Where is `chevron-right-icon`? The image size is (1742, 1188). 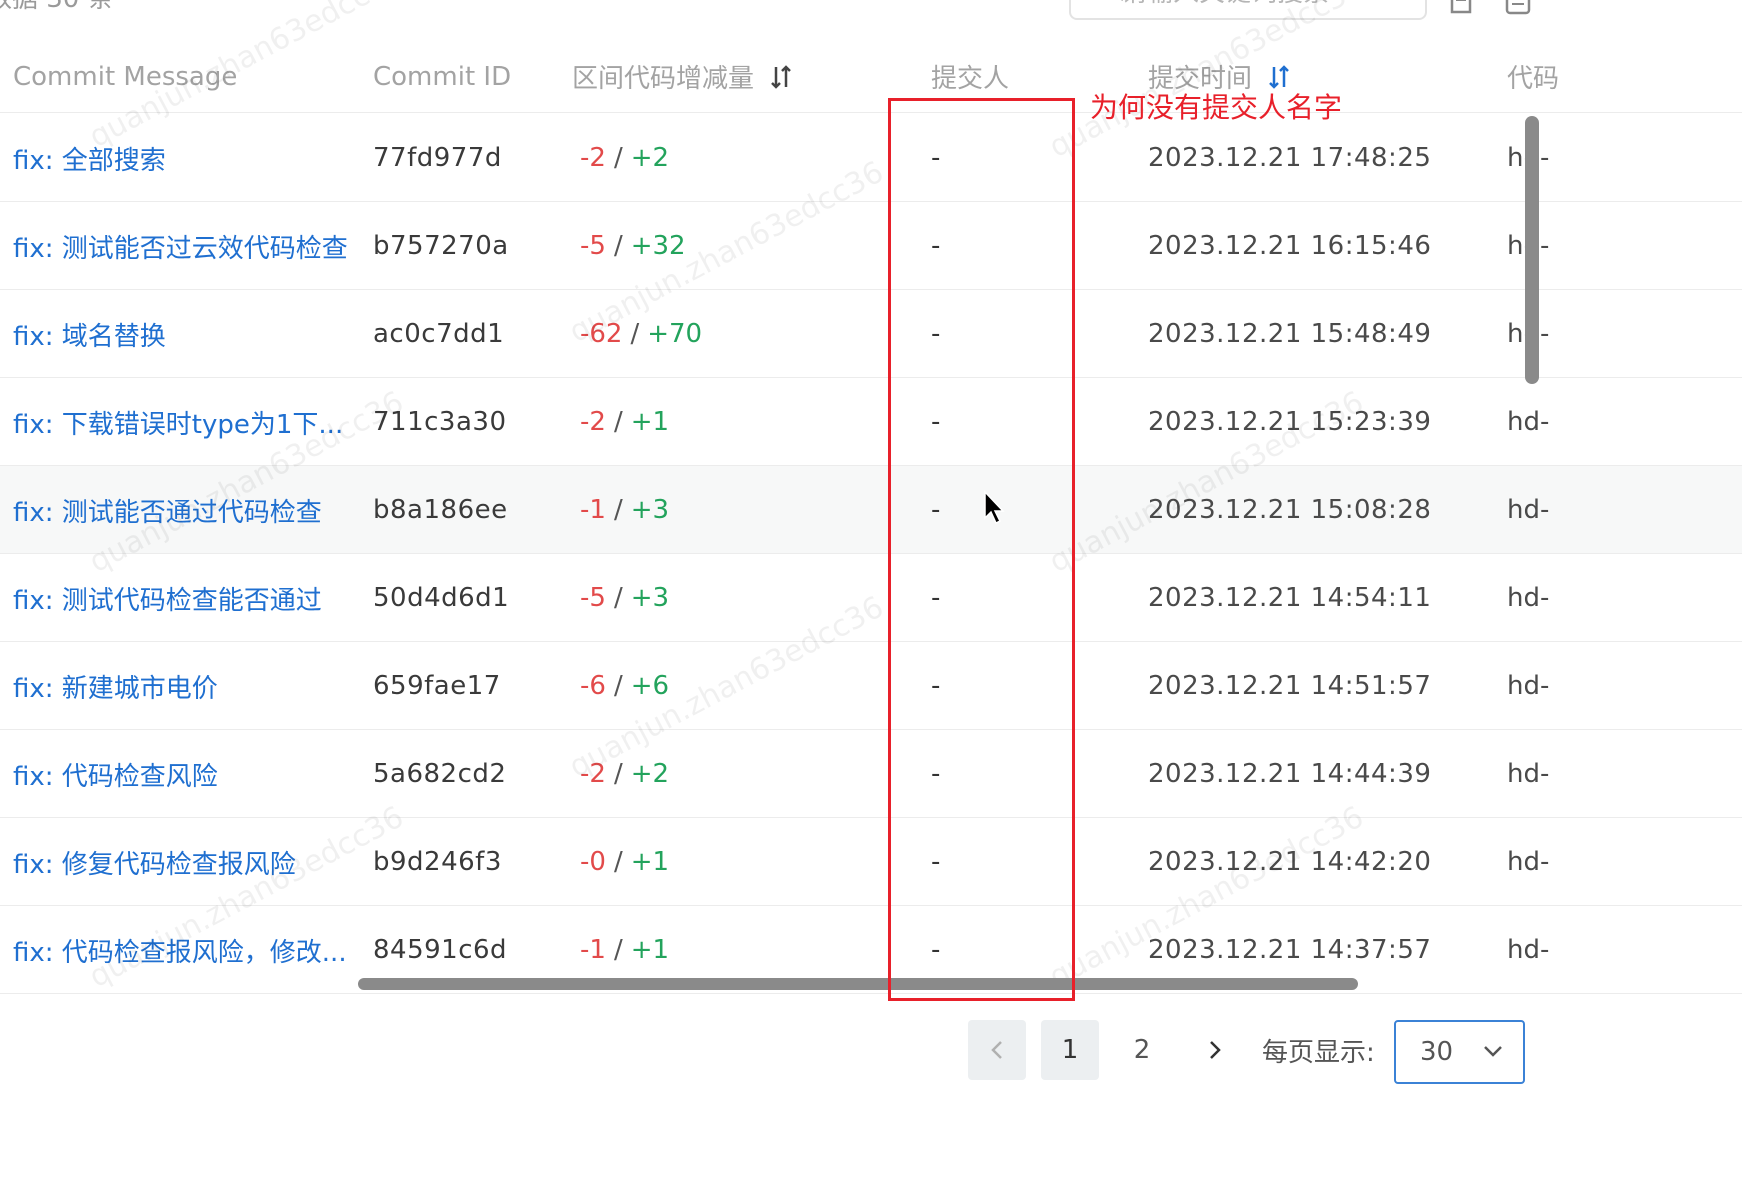 chevron-right-icon is located at coordinates (1215, 1050).